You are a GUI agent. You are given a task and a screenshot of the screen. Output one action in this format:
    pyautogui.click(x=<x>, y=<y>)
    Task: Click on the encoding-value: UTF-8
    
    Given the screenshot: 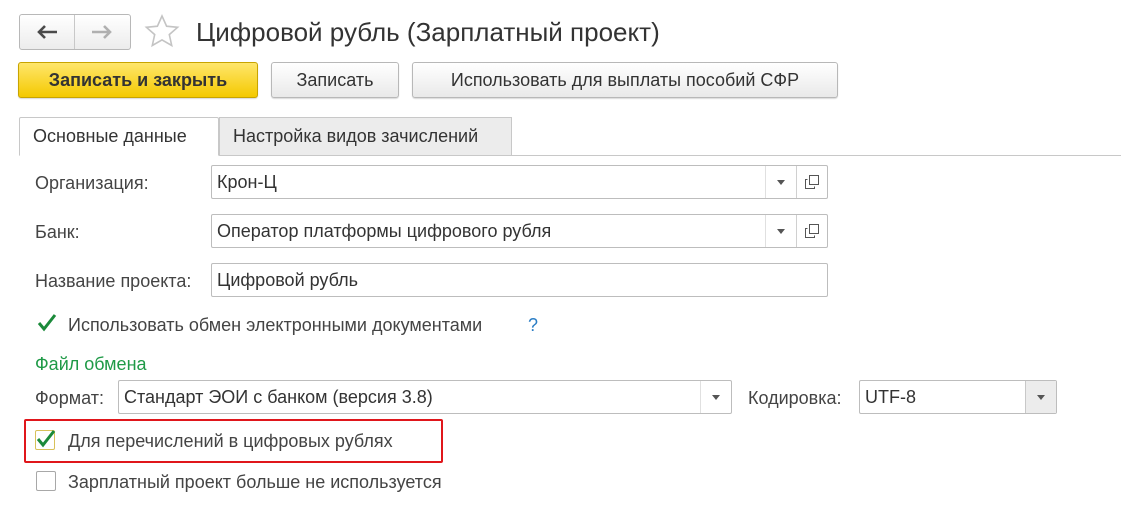 What is the action you would take?
    pyautogui.click(x=890, y=396)
    